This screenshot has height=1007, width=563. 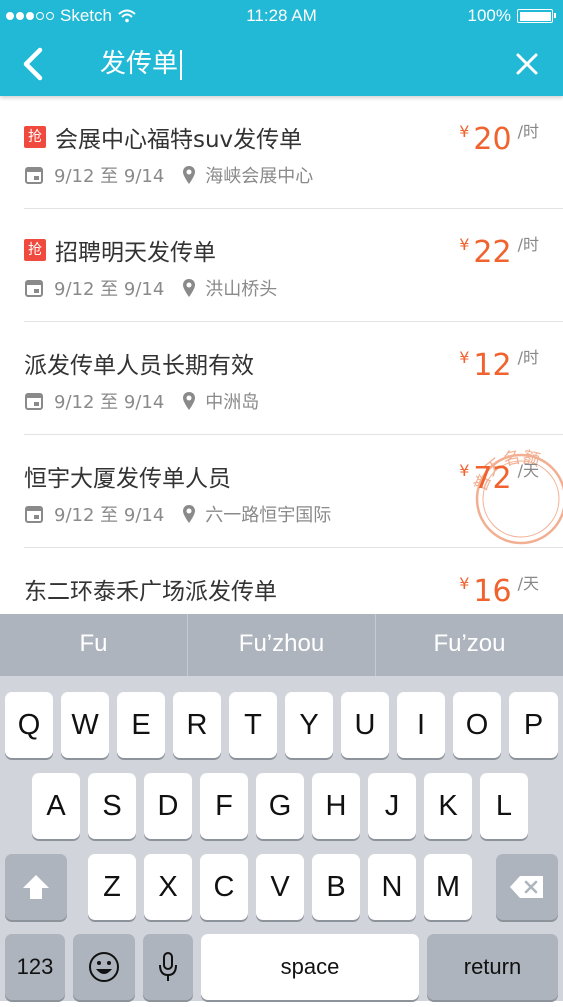 I want to click on job-title-text: 招聘明天发传单, so click(x=135, y=253).